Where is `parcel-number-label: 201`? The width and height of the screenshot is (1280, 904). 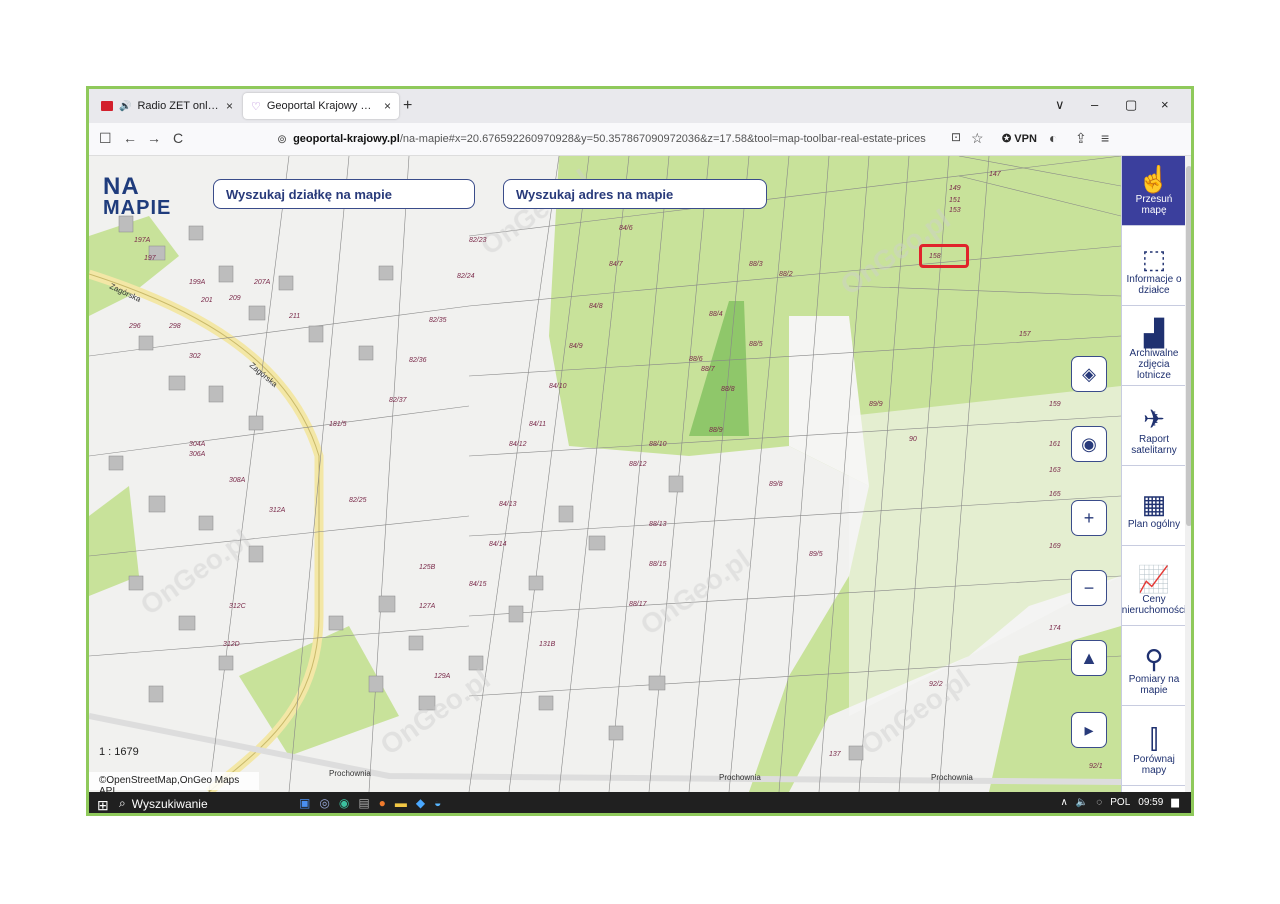 parcel-number-label: 201 is located at coordinates (206, 300).